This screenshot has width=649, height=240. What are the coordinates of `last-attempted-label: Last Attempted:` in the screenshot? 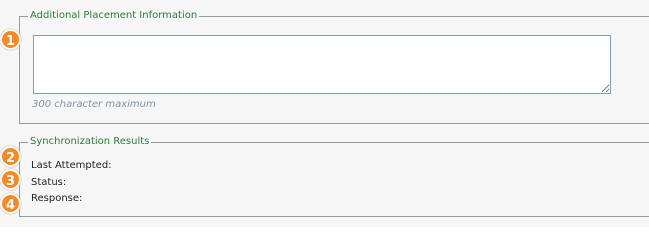 It's located at (71, 165).